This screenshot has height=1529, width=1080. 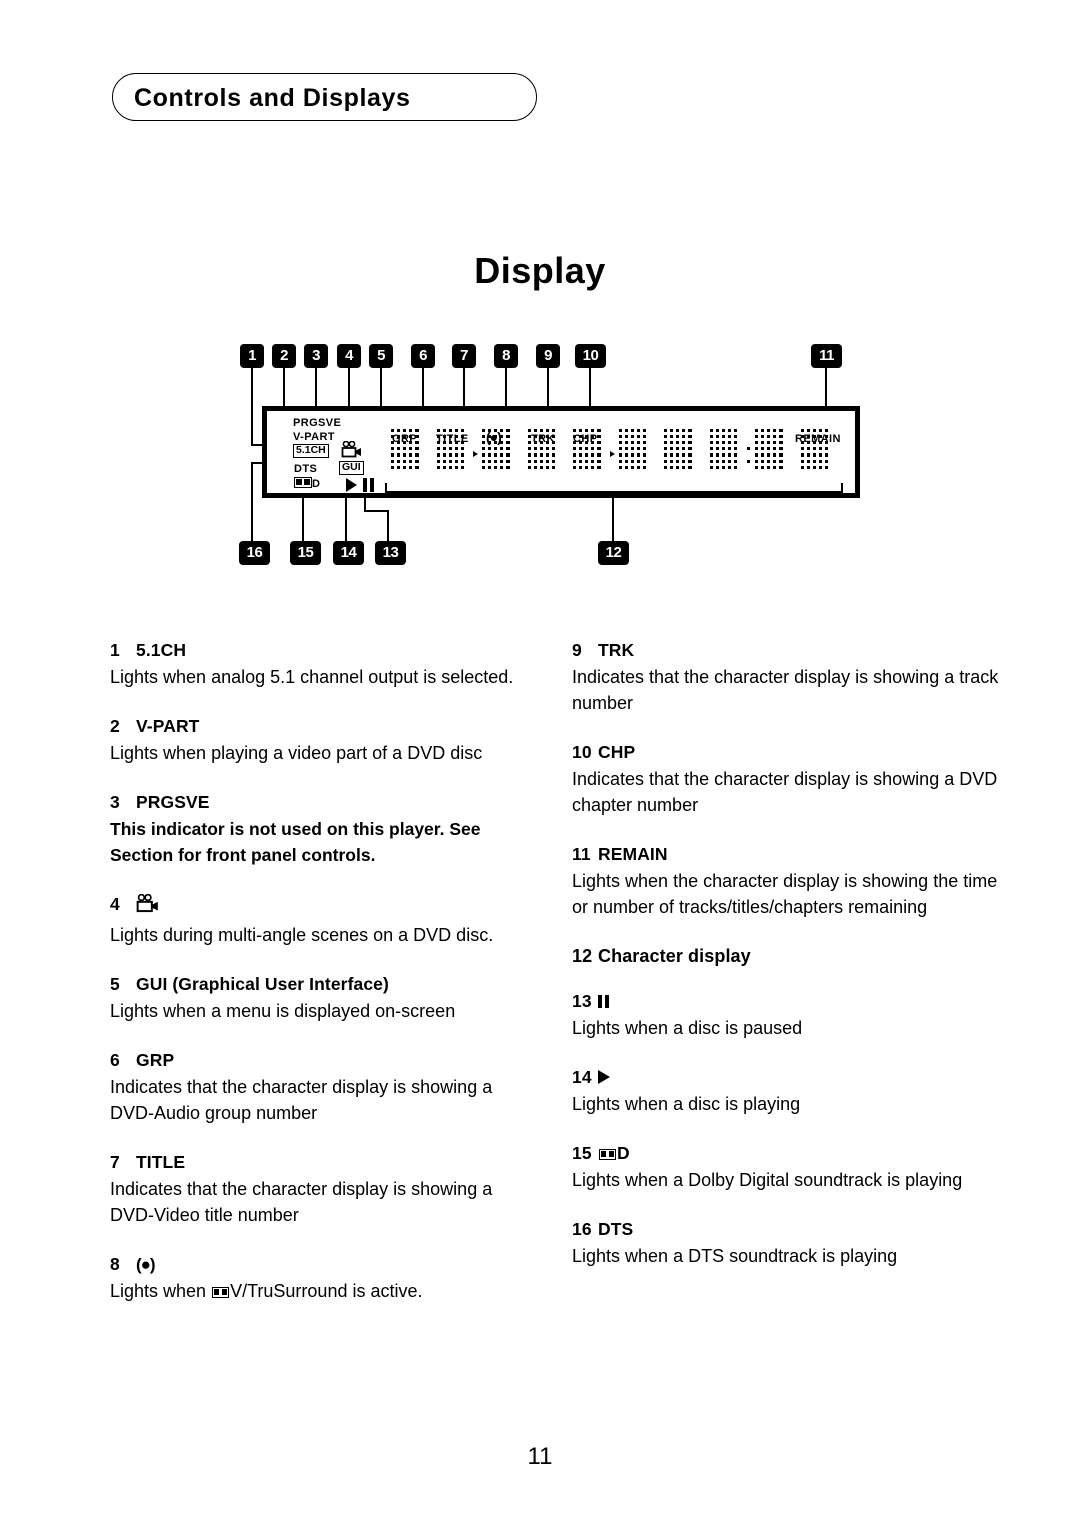 I want to click on entry-10-head: 10 CHP, so click(x=787, y=752).